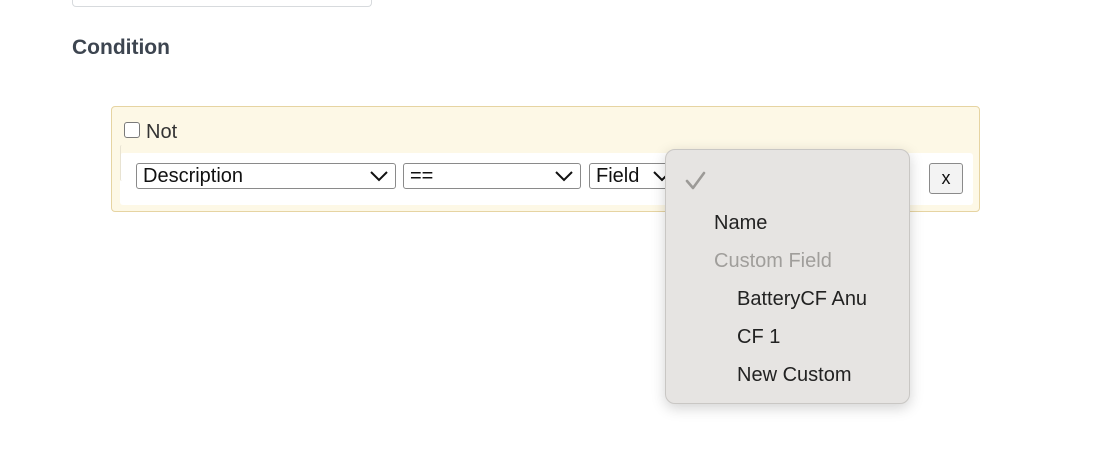 The height and width of the screenshot is (464, 1094). I want to click on checkmark-icon, so click(695, 180).